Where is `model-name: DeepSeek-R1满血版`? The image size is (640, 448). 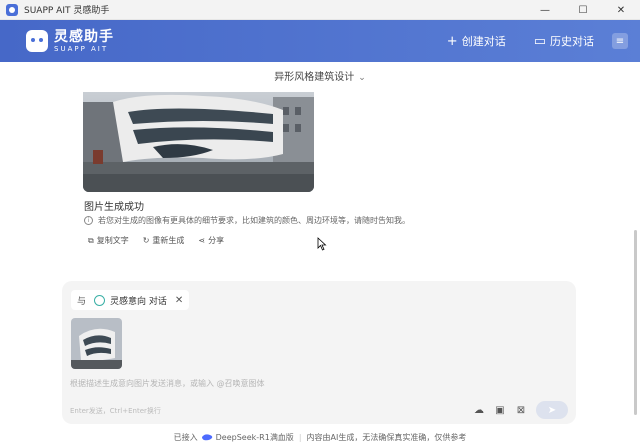 model-name: DeepSeek-R1满血版 is located at coordinates (254, 437).